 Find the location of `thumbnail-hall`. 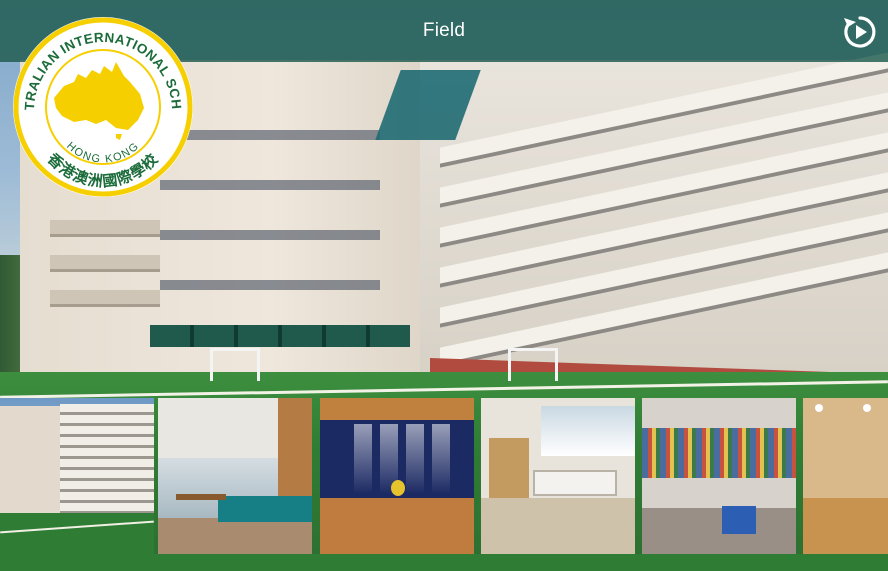

thumbnail-hall is located at coordinates (397, 476).